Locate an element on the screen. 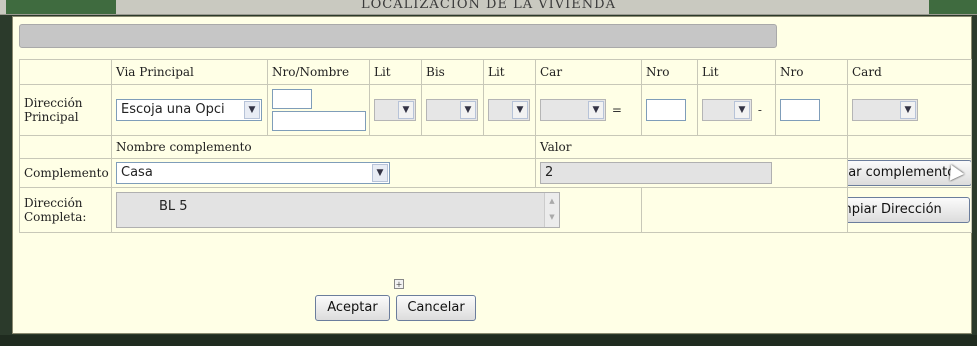 The height and width of the screenshot is (346, 977). background-header-strip: LOCALIZACION DE LA VIVIENDA is located at coordinates (488, 7).